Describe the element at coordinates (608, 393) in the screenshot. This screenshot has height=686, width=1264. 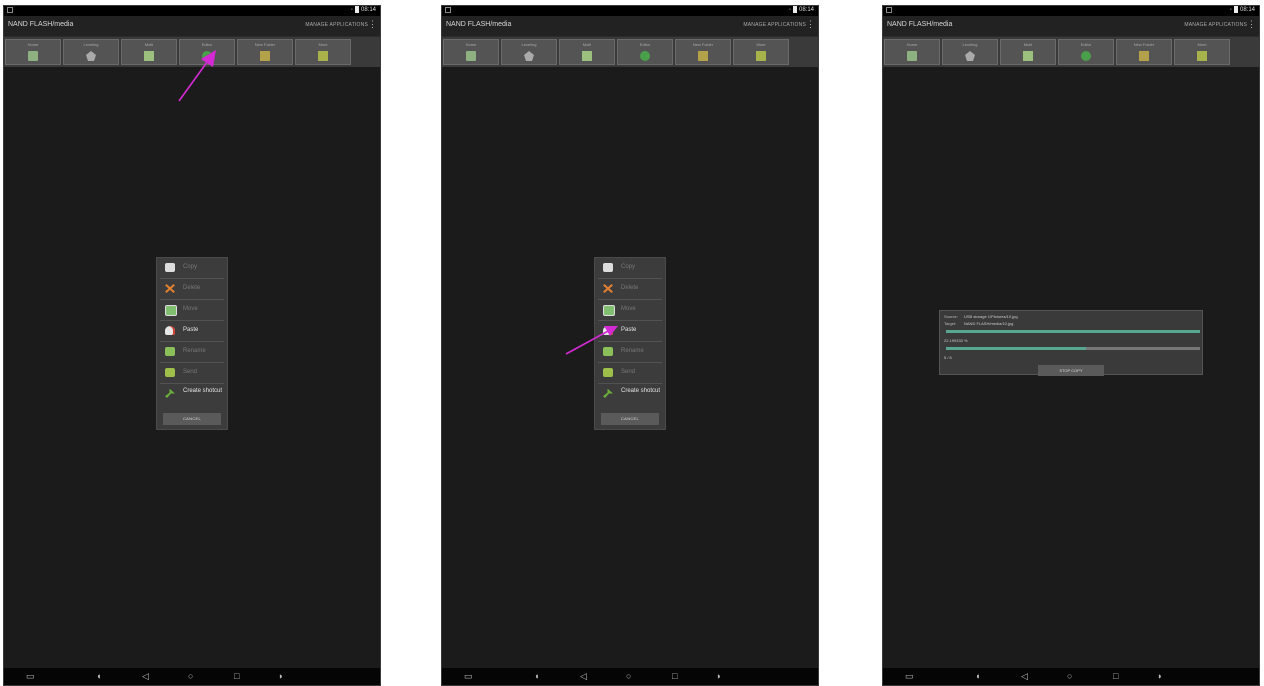
I see `pin-icon` at that location.